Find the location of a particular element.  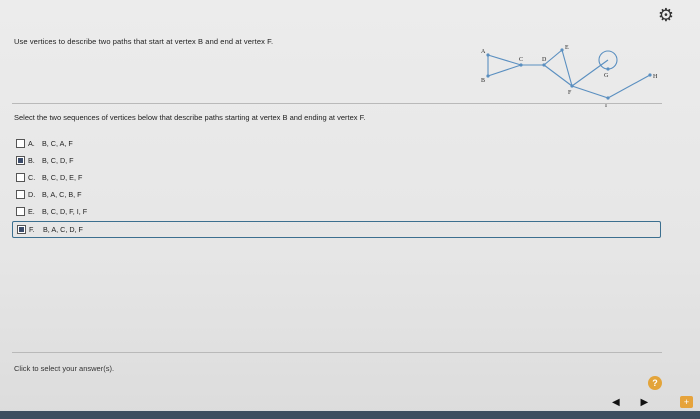

vertex-g-label: G is located at coordinates (606, 76).